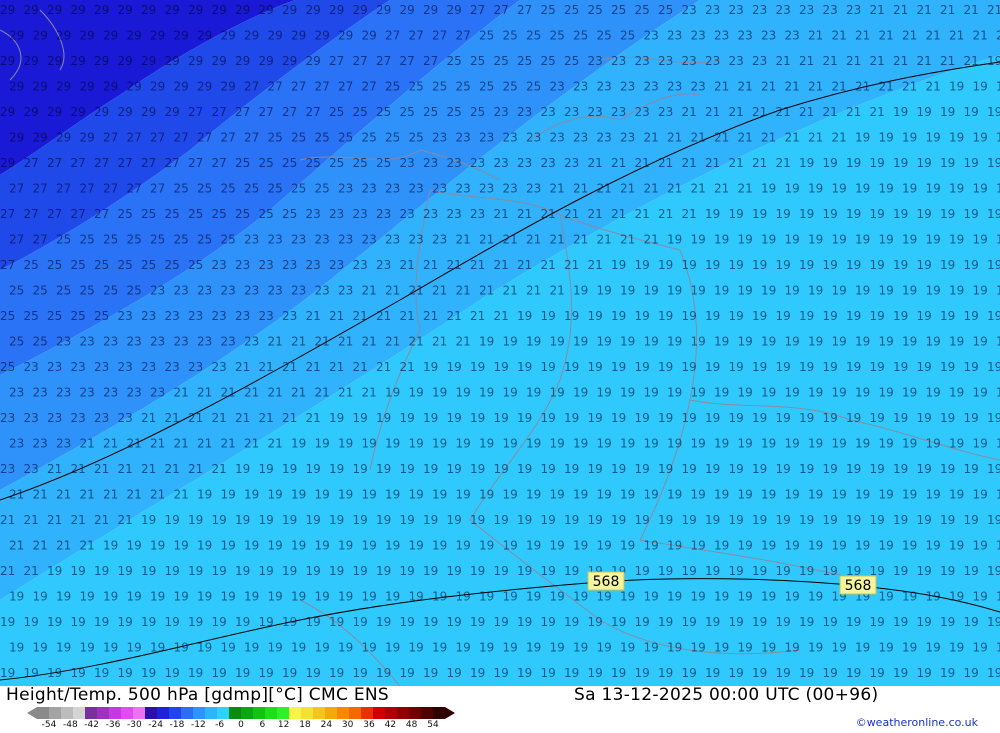 The height and width of the screenshot is (733, 1000). Describe the element at coordinates (220, 725) in the screenshot. I see `scale-tick-label: -6` at that location.